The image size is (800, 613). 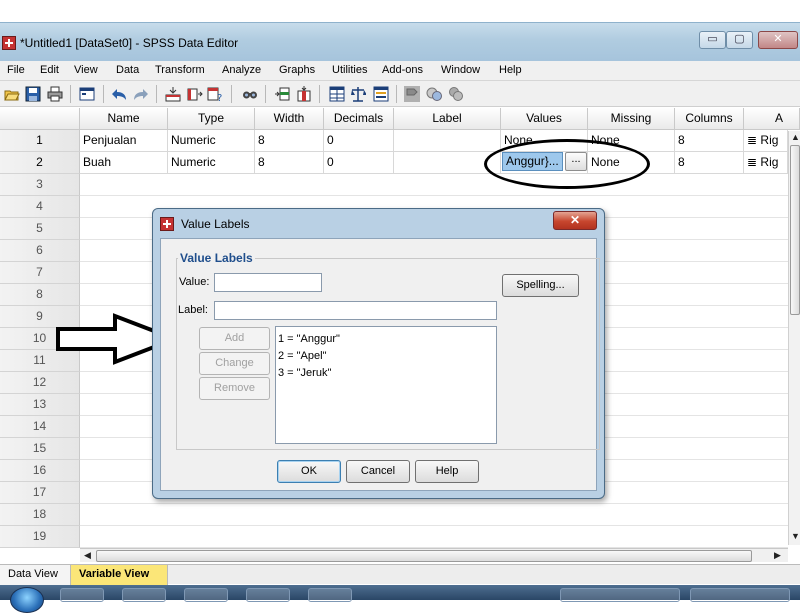 I want to click on column-header-name: Name, so click(x=124, y=119).